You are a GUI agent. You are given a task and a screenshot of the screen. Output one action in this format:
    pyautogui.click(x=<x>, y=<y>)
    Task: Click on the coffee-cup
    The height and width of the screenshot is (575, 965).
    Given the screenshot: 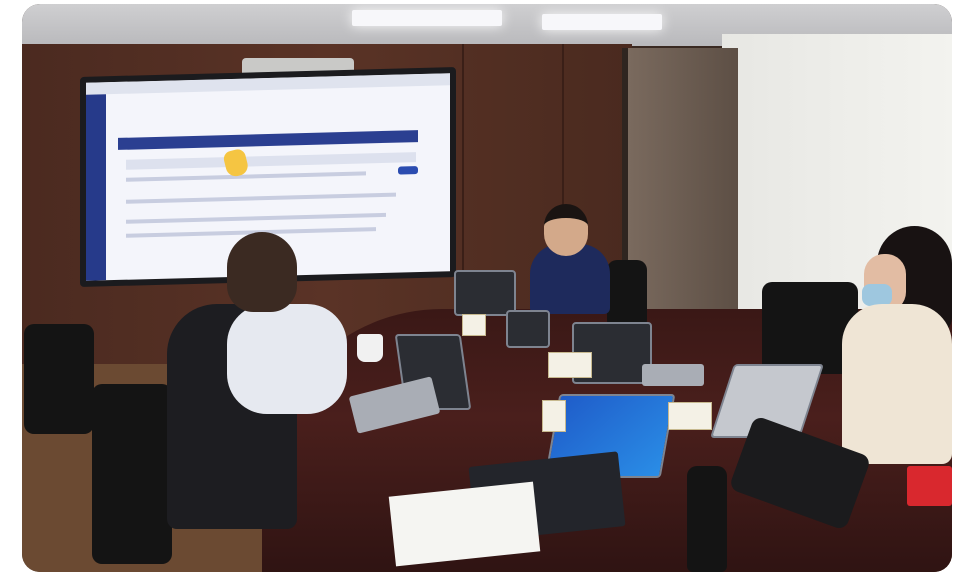 What is the action you would take?
    pyautogui.click(x=370, y=348)
    